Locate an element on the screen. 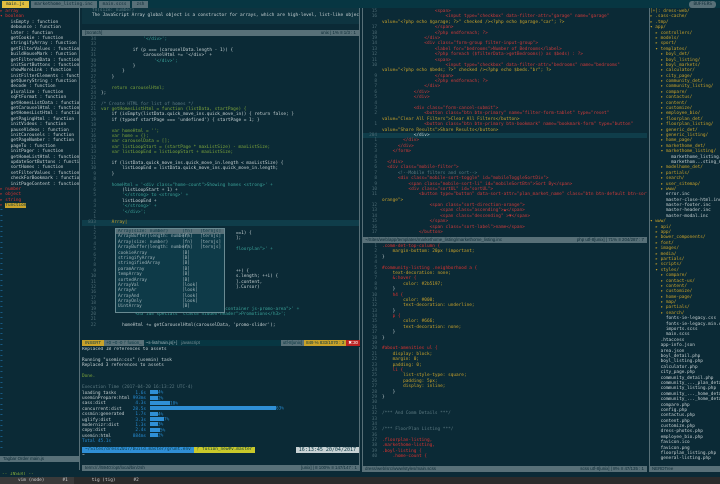 The width and height of the screenshot is (720, 484). line-number: 17 is located at coordinates (374, 233).